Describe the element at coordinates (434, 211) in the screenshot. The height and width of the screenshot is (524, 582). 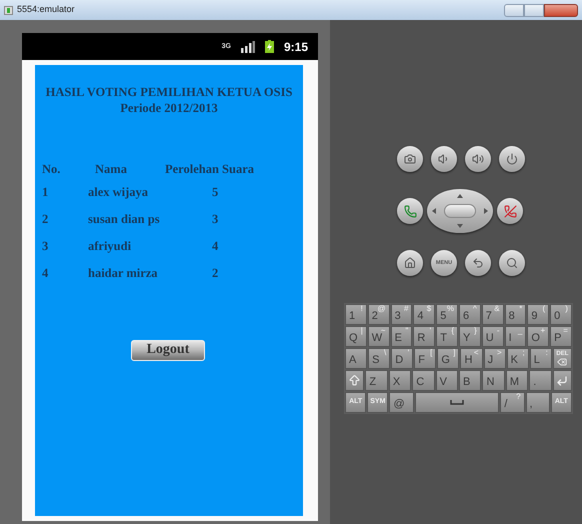
I see `left-arrow-icon` at that location.